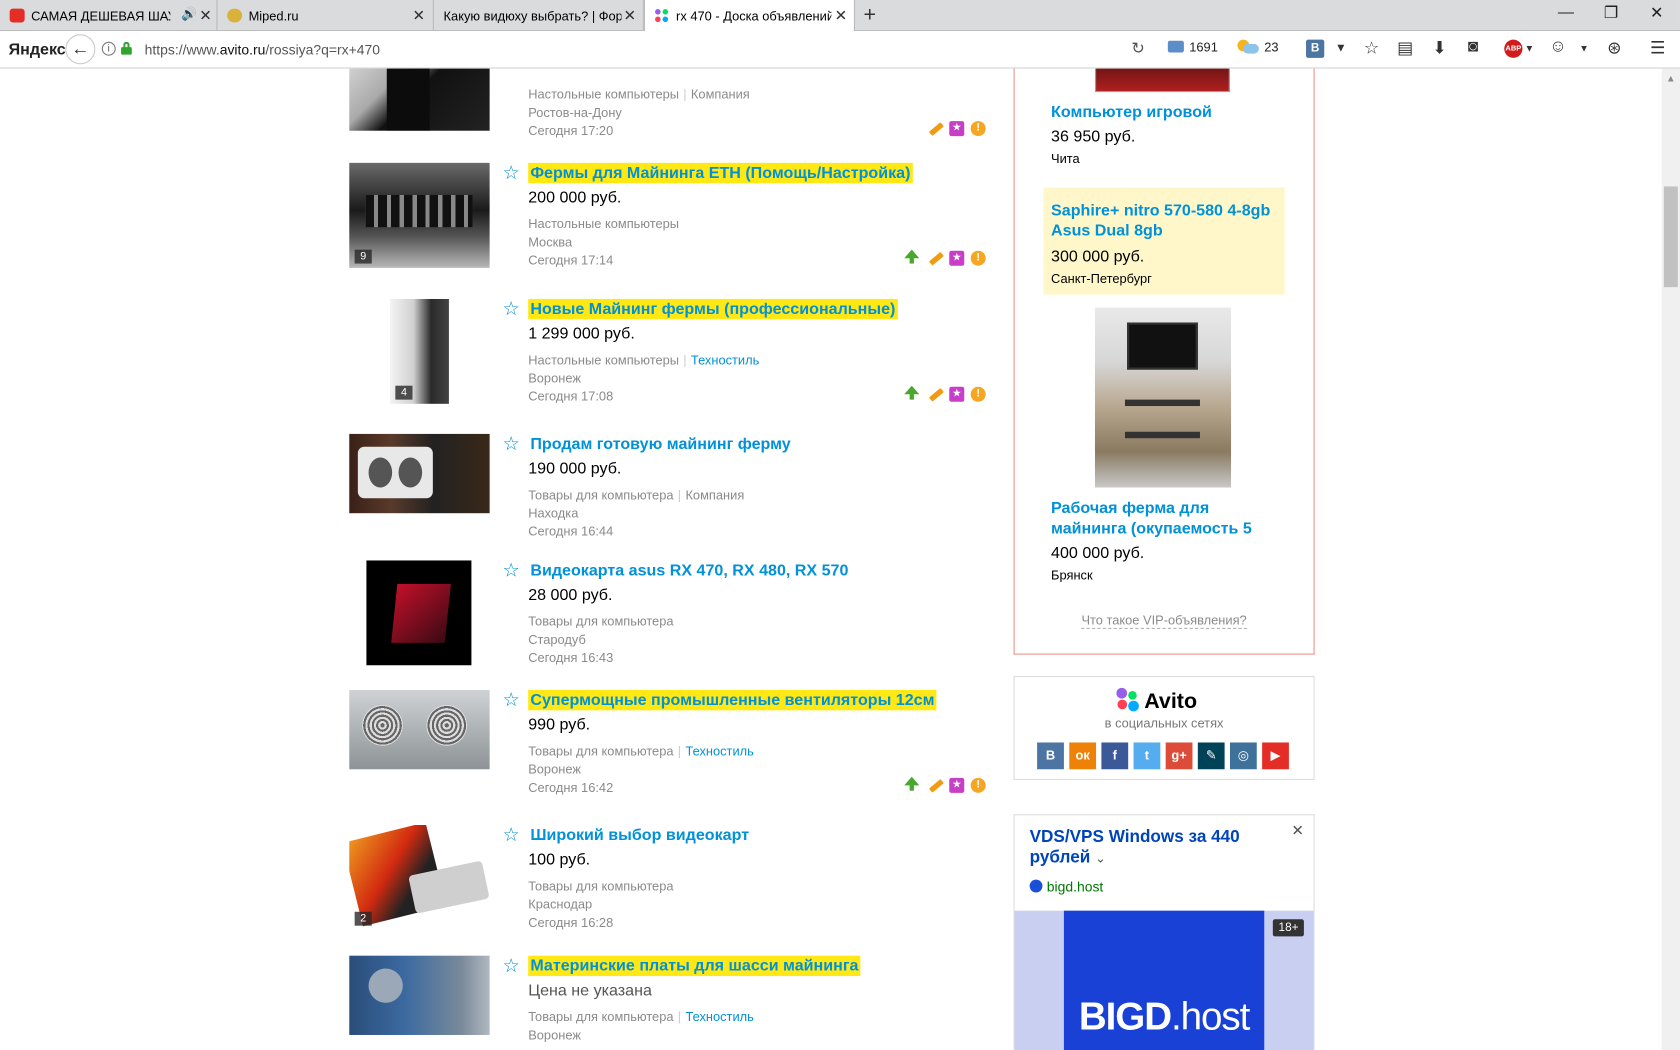 Image resolution: width=1680 pixels, height=1050 pixels. I want to click on photo-count: 2, so click(363, 918).